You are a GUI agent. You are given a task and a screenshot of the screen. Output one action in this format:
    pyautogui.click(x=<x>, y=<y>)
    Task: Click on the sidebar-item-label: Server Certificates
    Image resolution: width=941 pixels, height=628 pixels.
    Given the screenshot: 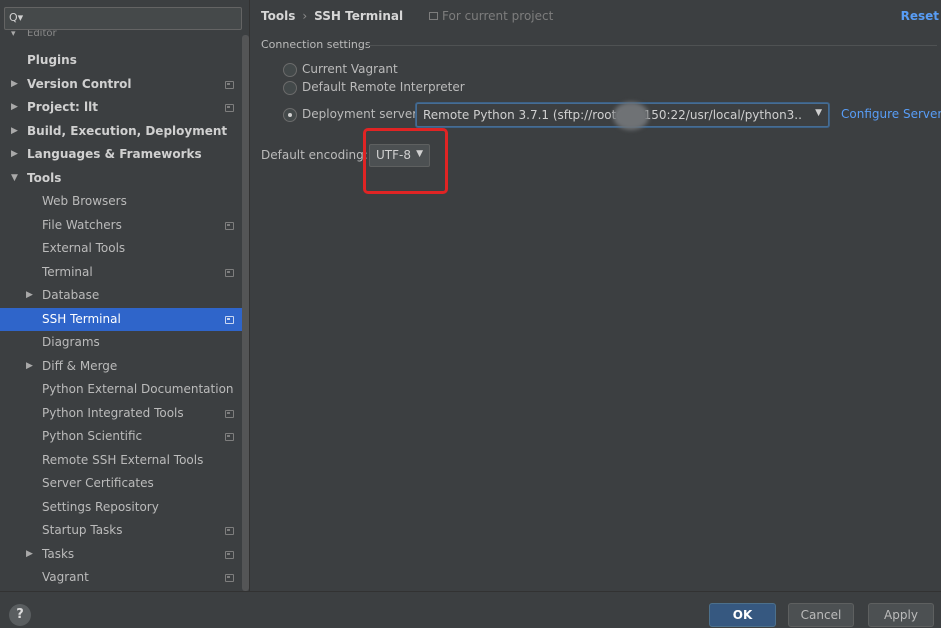 What is the action you would take?
    pyautogui.click(x=98, y=483)
    